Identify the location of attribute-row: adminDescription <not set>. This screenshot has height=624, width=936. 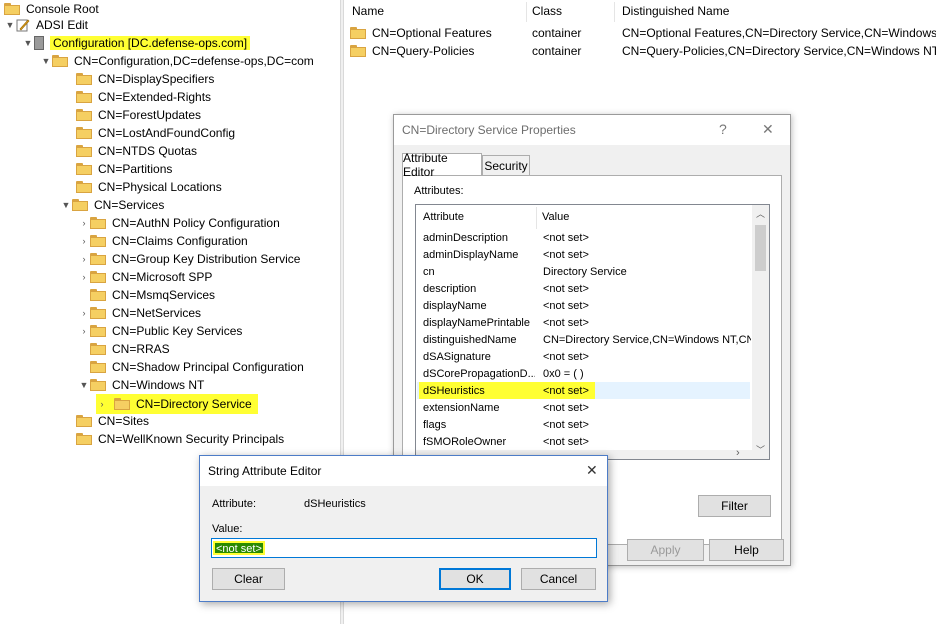
(583, 237).